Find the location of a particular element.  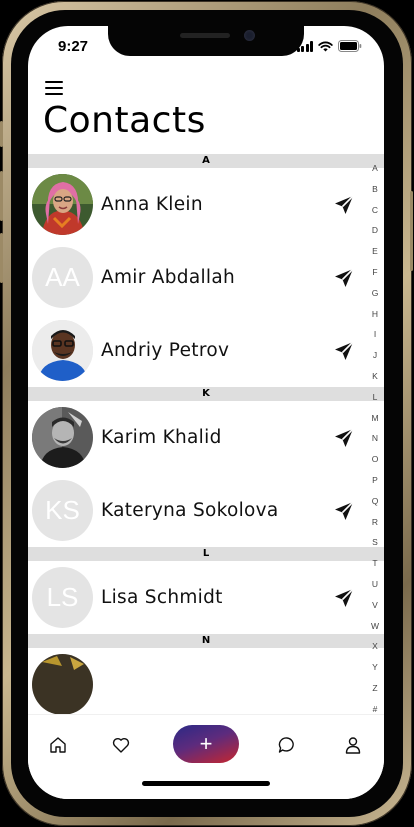

page-title: Contacts is located at coordinates (124, 120).